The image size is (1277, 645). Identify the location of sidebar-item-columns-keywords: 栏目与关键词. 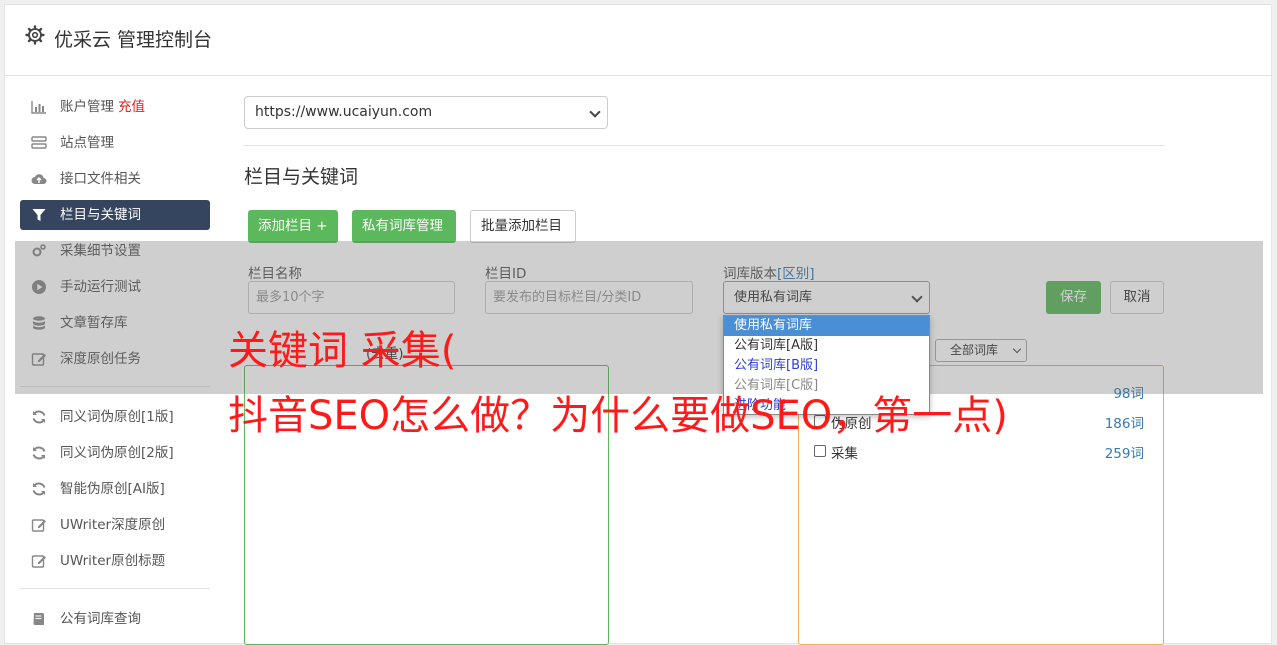
(115, 215).